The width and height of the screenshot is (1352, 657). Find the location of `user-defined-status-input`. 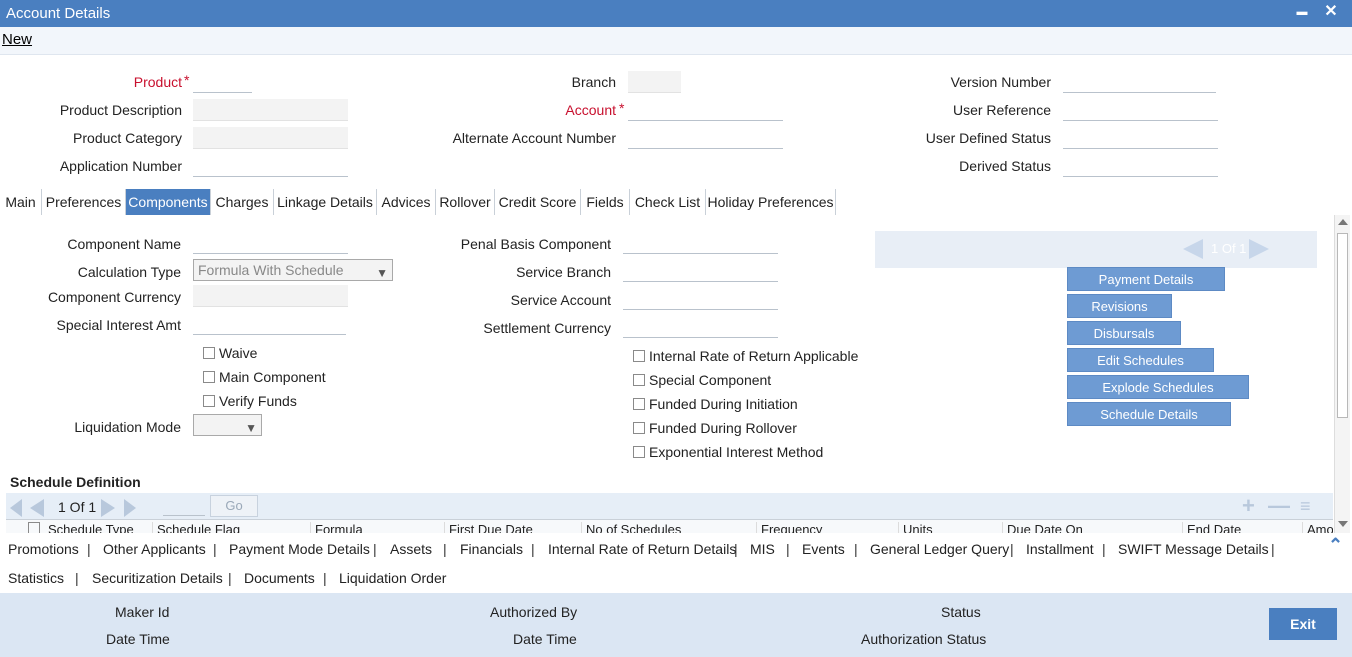

user-defined-status-input is located at coordinates (1140, 138).